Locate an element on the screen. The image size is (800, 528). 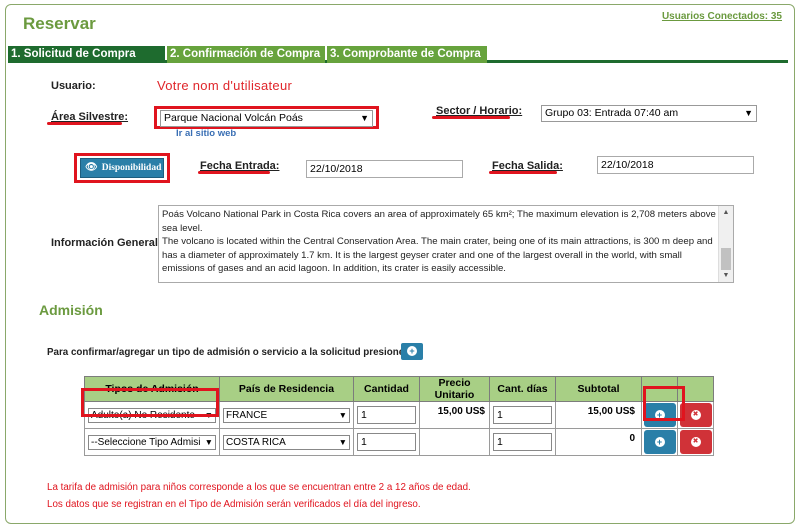
pais-select: COSTA RICA ▼ is located at coordinates (286, 442).